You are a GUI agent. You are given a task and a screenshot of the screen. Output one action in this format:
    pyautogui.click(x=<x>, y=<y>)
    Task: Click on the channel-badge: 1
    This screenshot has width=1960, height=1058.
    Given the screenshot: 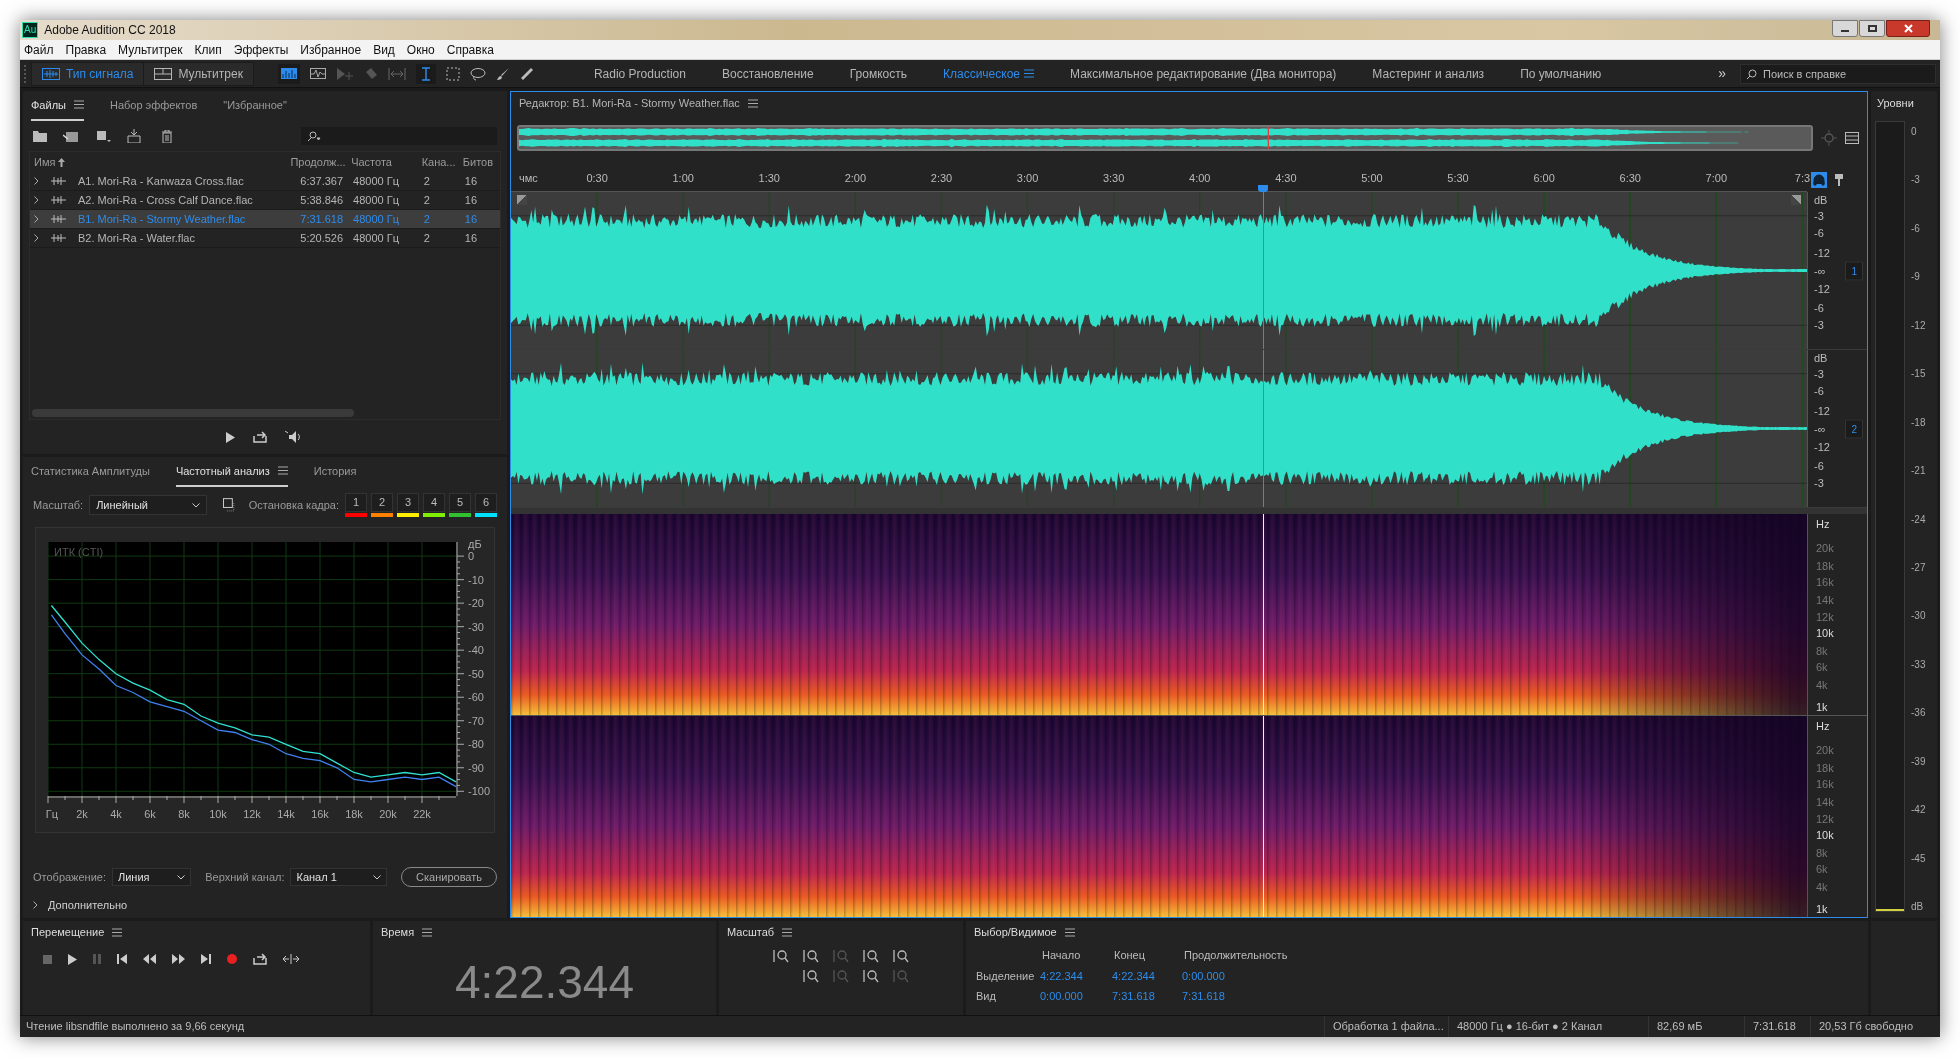 What is the action you would take?
    pyautogui.click(x=1854, y=270)
    